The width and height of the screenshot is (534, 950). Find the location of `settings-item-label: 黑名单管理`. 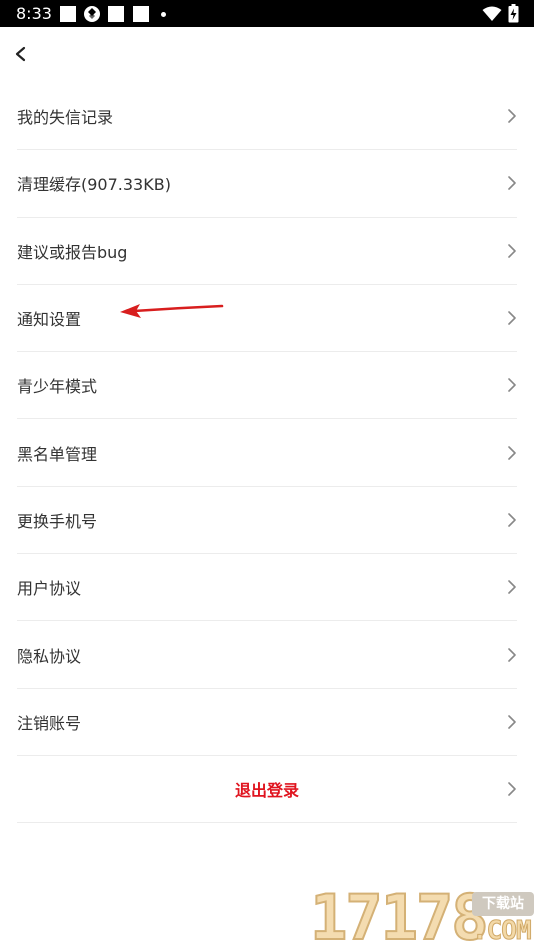

settings-item-label: 黑名单管理 is located at coordinates (57, 454).